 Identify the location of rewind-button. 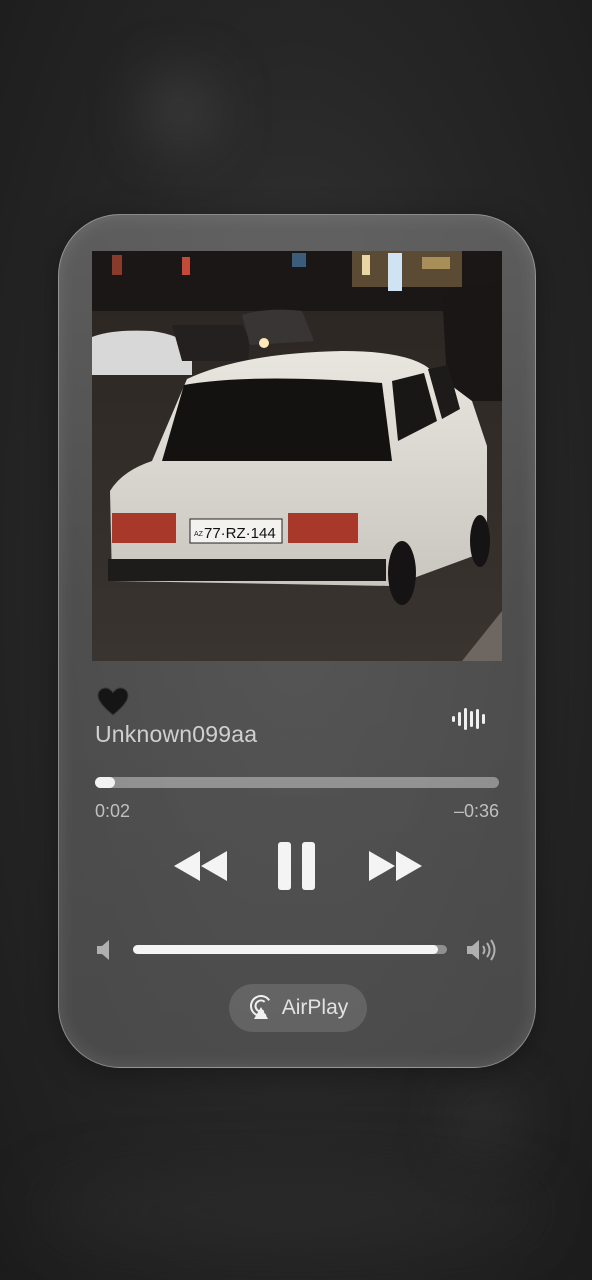
(201, 866).